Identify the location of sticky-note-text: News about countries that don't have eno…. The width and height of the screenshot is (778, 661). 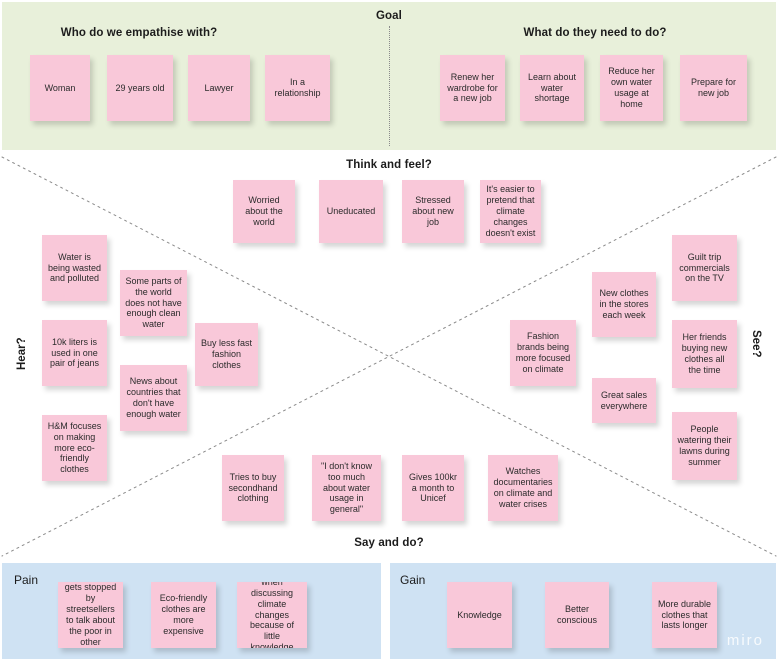
(153, 397).